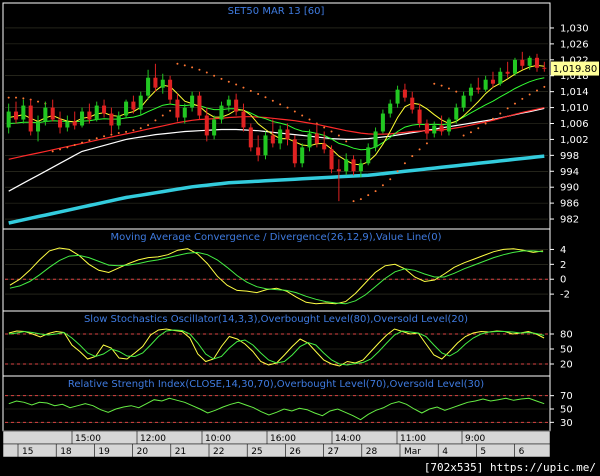  I want to click on y-tick-label: 1,006, so click(574, 124).